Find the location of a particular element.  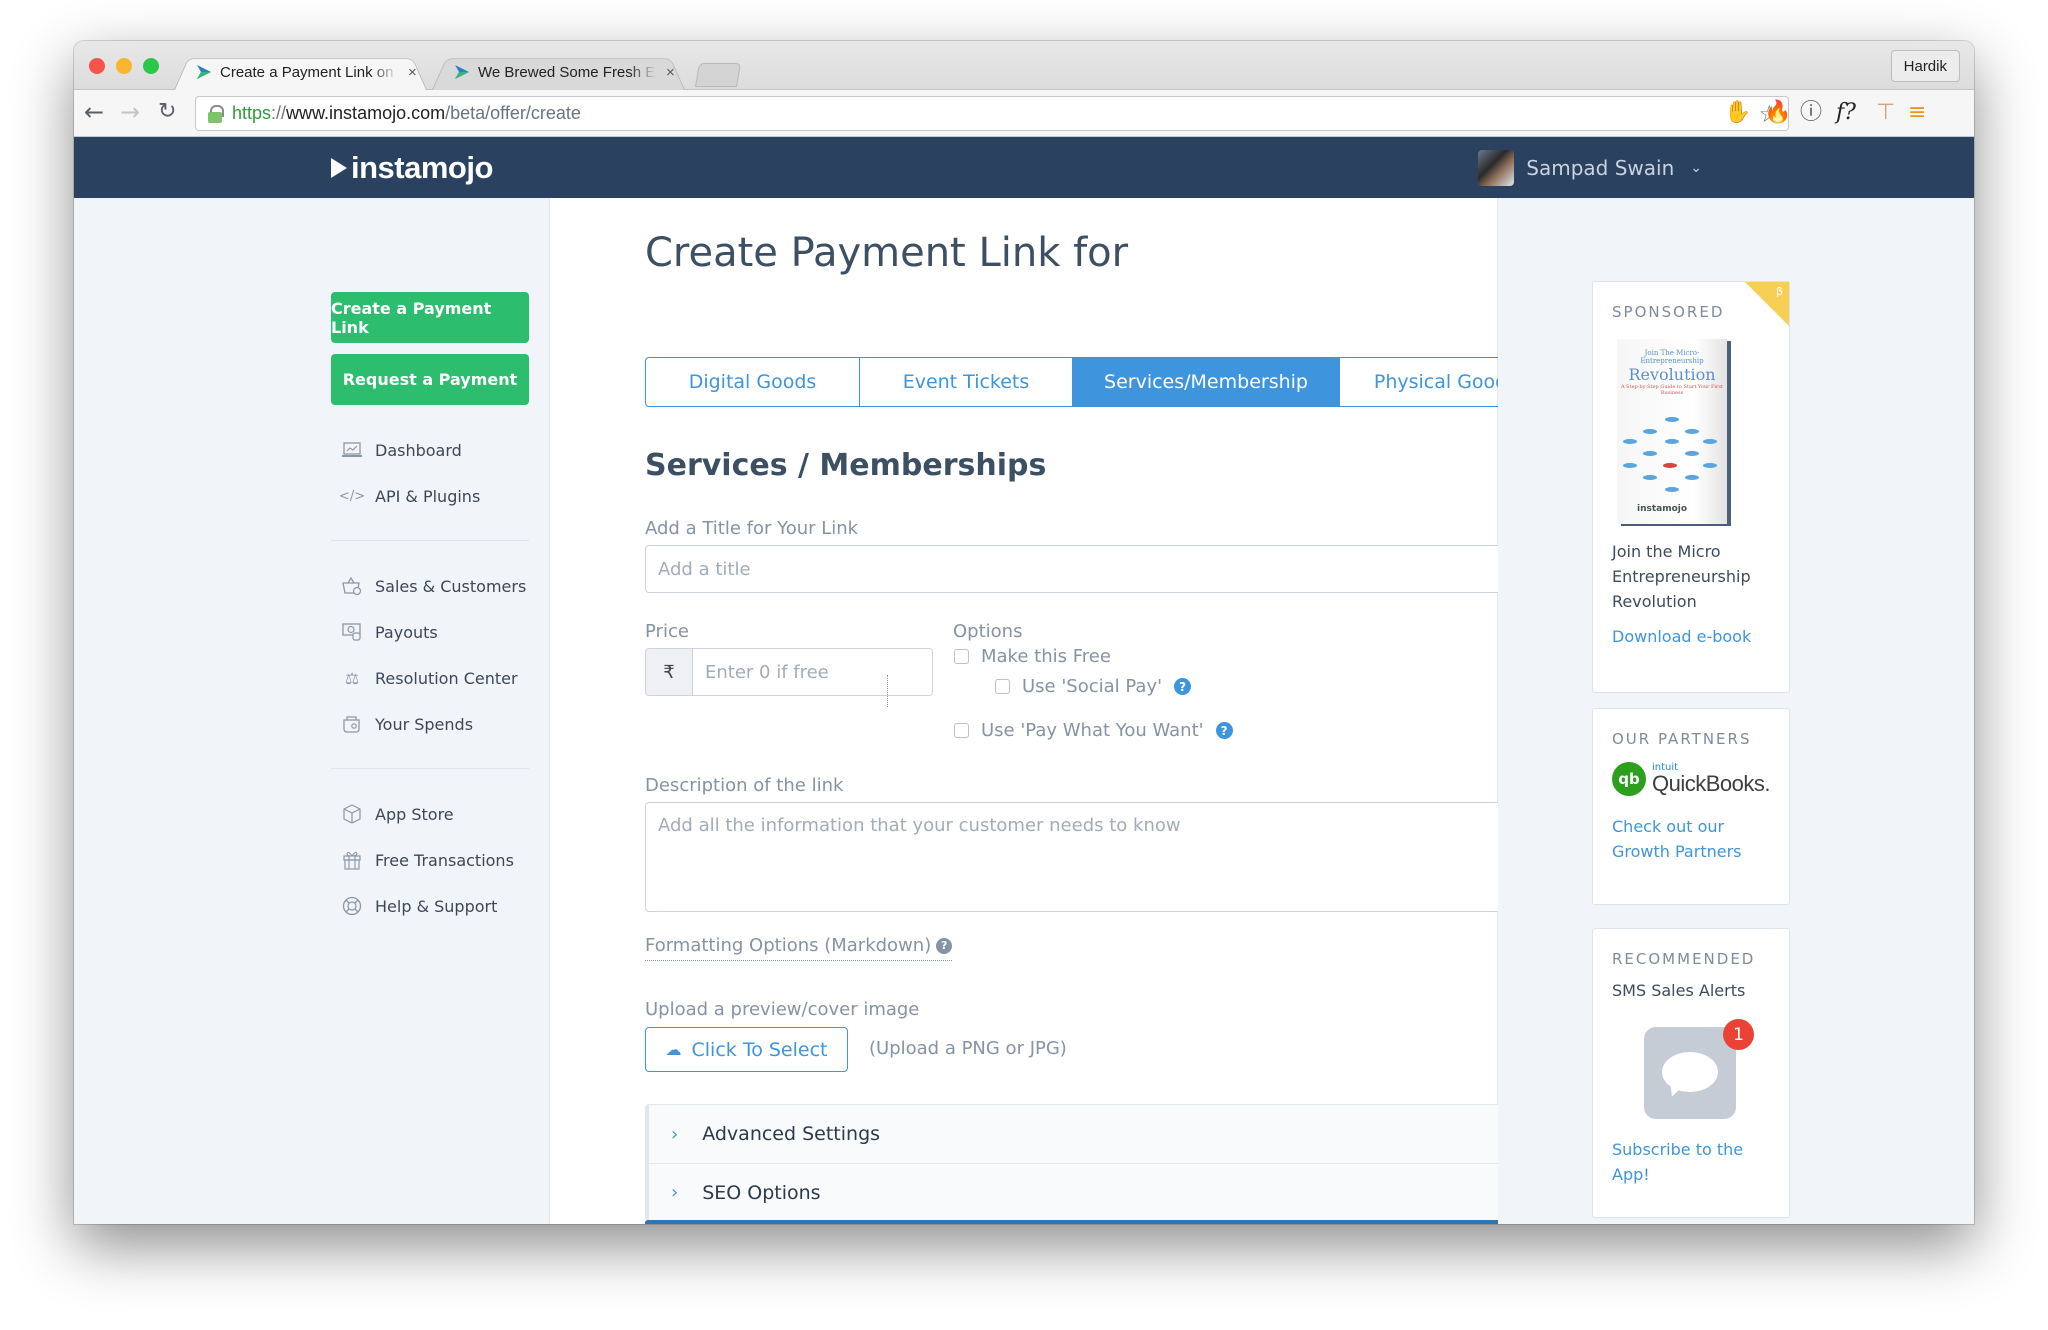

request-payment-button: Request a Payment is located at coordinates (430, 379).